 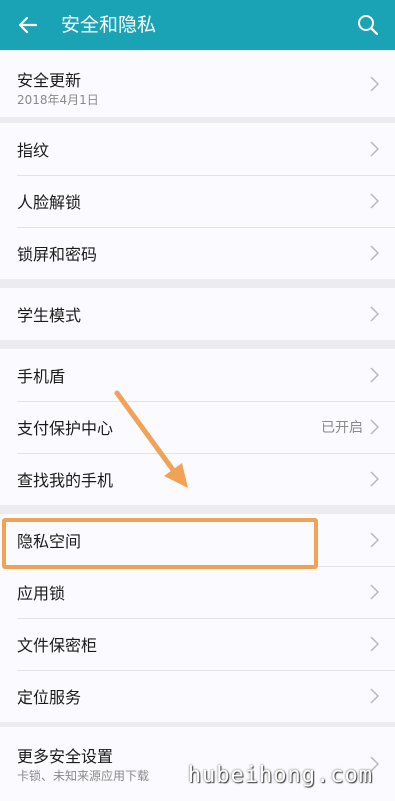 What do you see at coordinates (197, 375) in the screenshot?
I see `settings-item-phone-shield: 手机盾` at bounding box center [197, 375].